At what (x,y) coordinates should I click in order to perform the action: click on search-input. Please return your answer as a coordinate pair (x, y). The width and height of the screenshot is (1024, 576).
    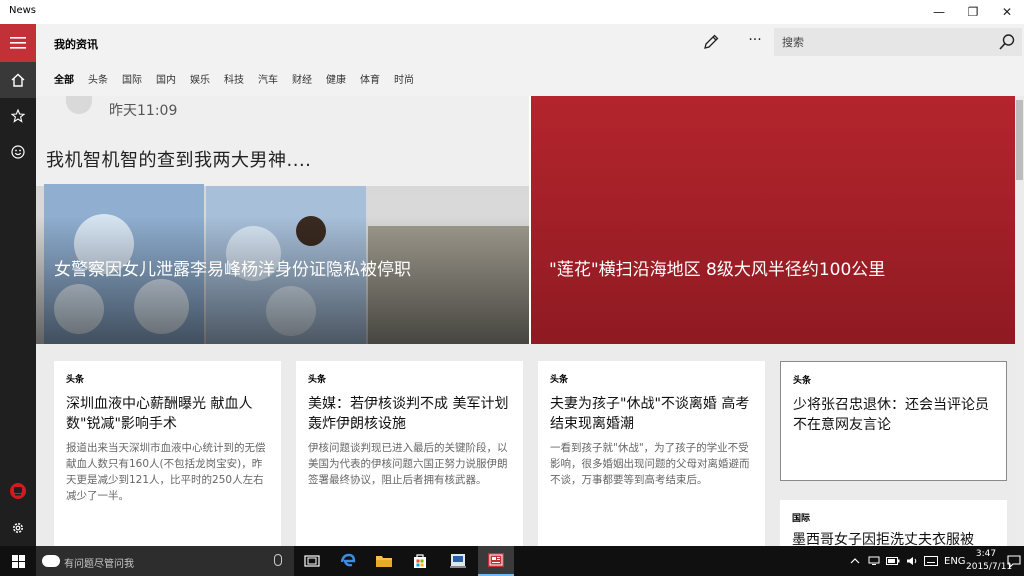
    Looking at the image, I should click on (879, 42).